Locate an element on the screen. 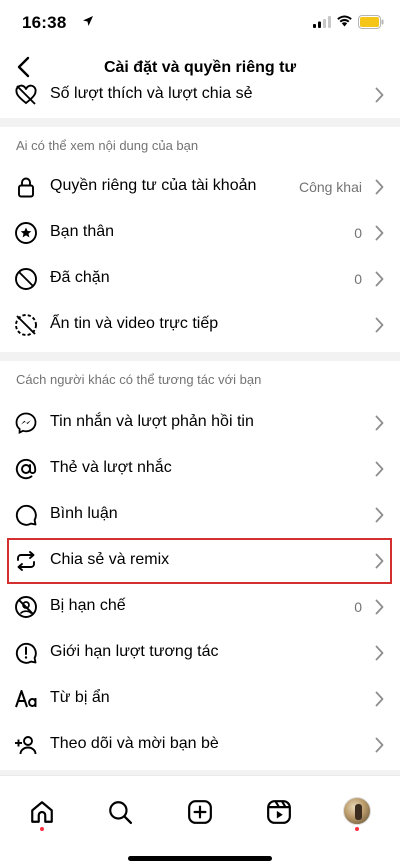 The height and width of the screenshot is (866, 400). list-item-label: Bạn thân is located at coordinates (82, 231).